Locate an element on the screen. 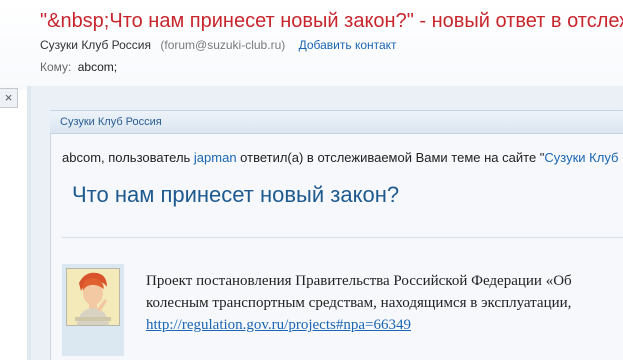 Image resolution: width=623 pixels, height=360 pixels. recipient-value: abcom; is located at coordinates (97, 67).